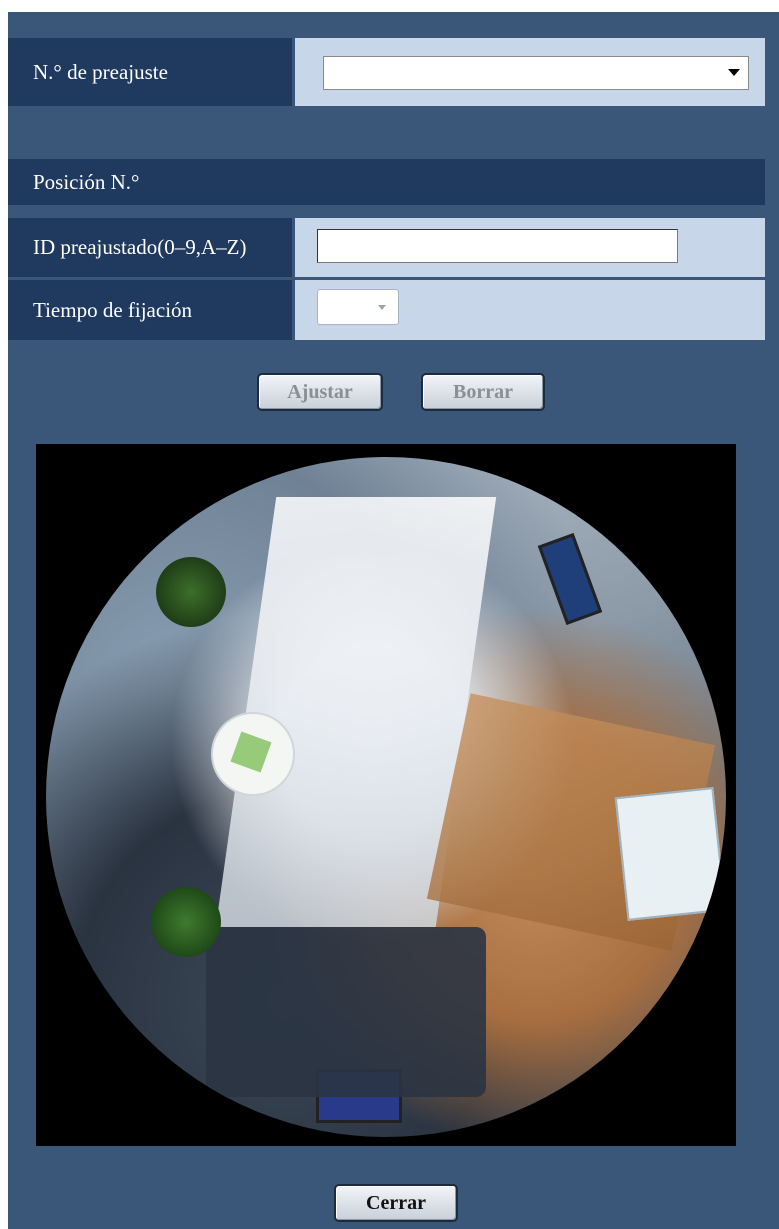 This screenshot has height=1229, width=779. What do you see at coordinates (536, 73) in the screenshot?
I see `preset-number-select` at bounding box center [536, 73].